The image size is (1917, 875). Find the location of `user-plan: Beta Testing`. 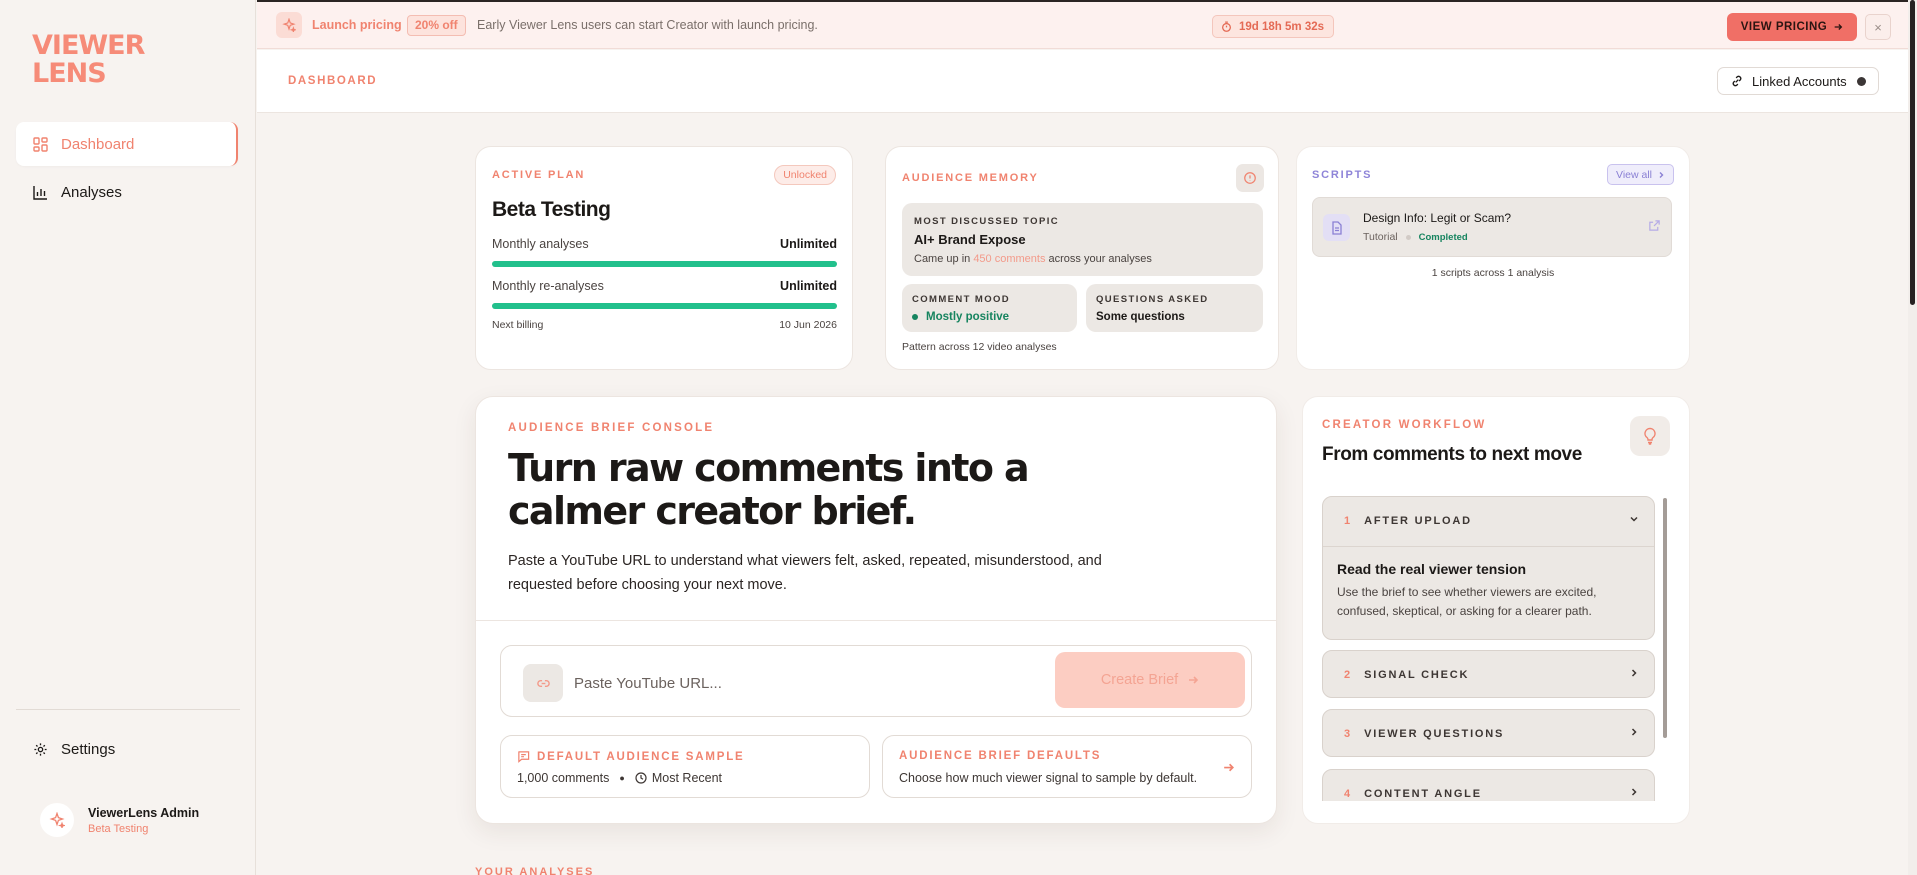

user-plan: Beta Testing is located at coordinates (118, 828).